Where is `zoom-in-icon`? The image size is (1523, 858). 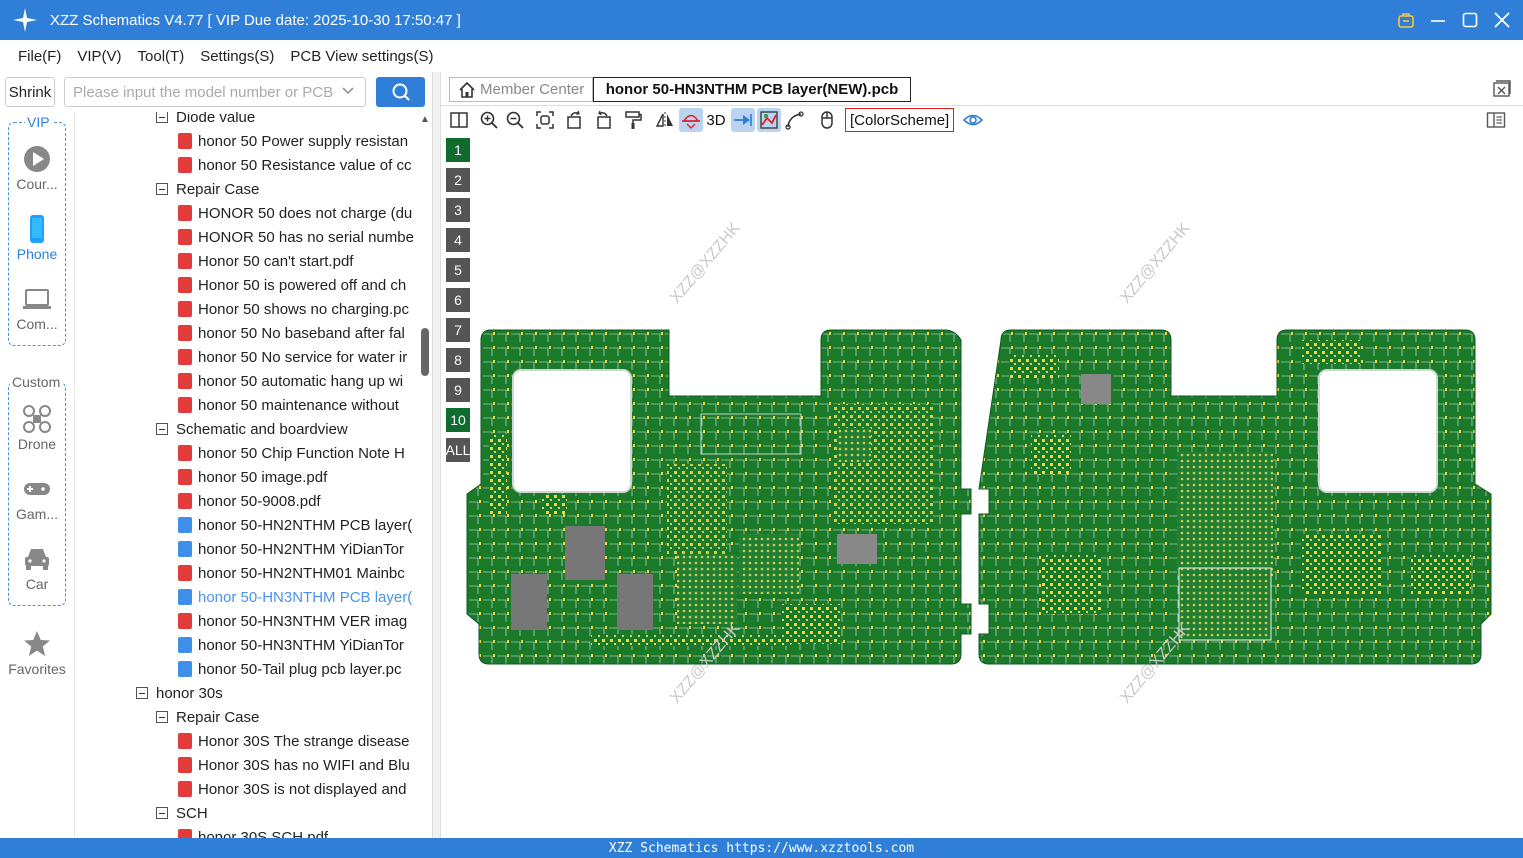
zoom-in-icon is located at coordinates (489, 120).